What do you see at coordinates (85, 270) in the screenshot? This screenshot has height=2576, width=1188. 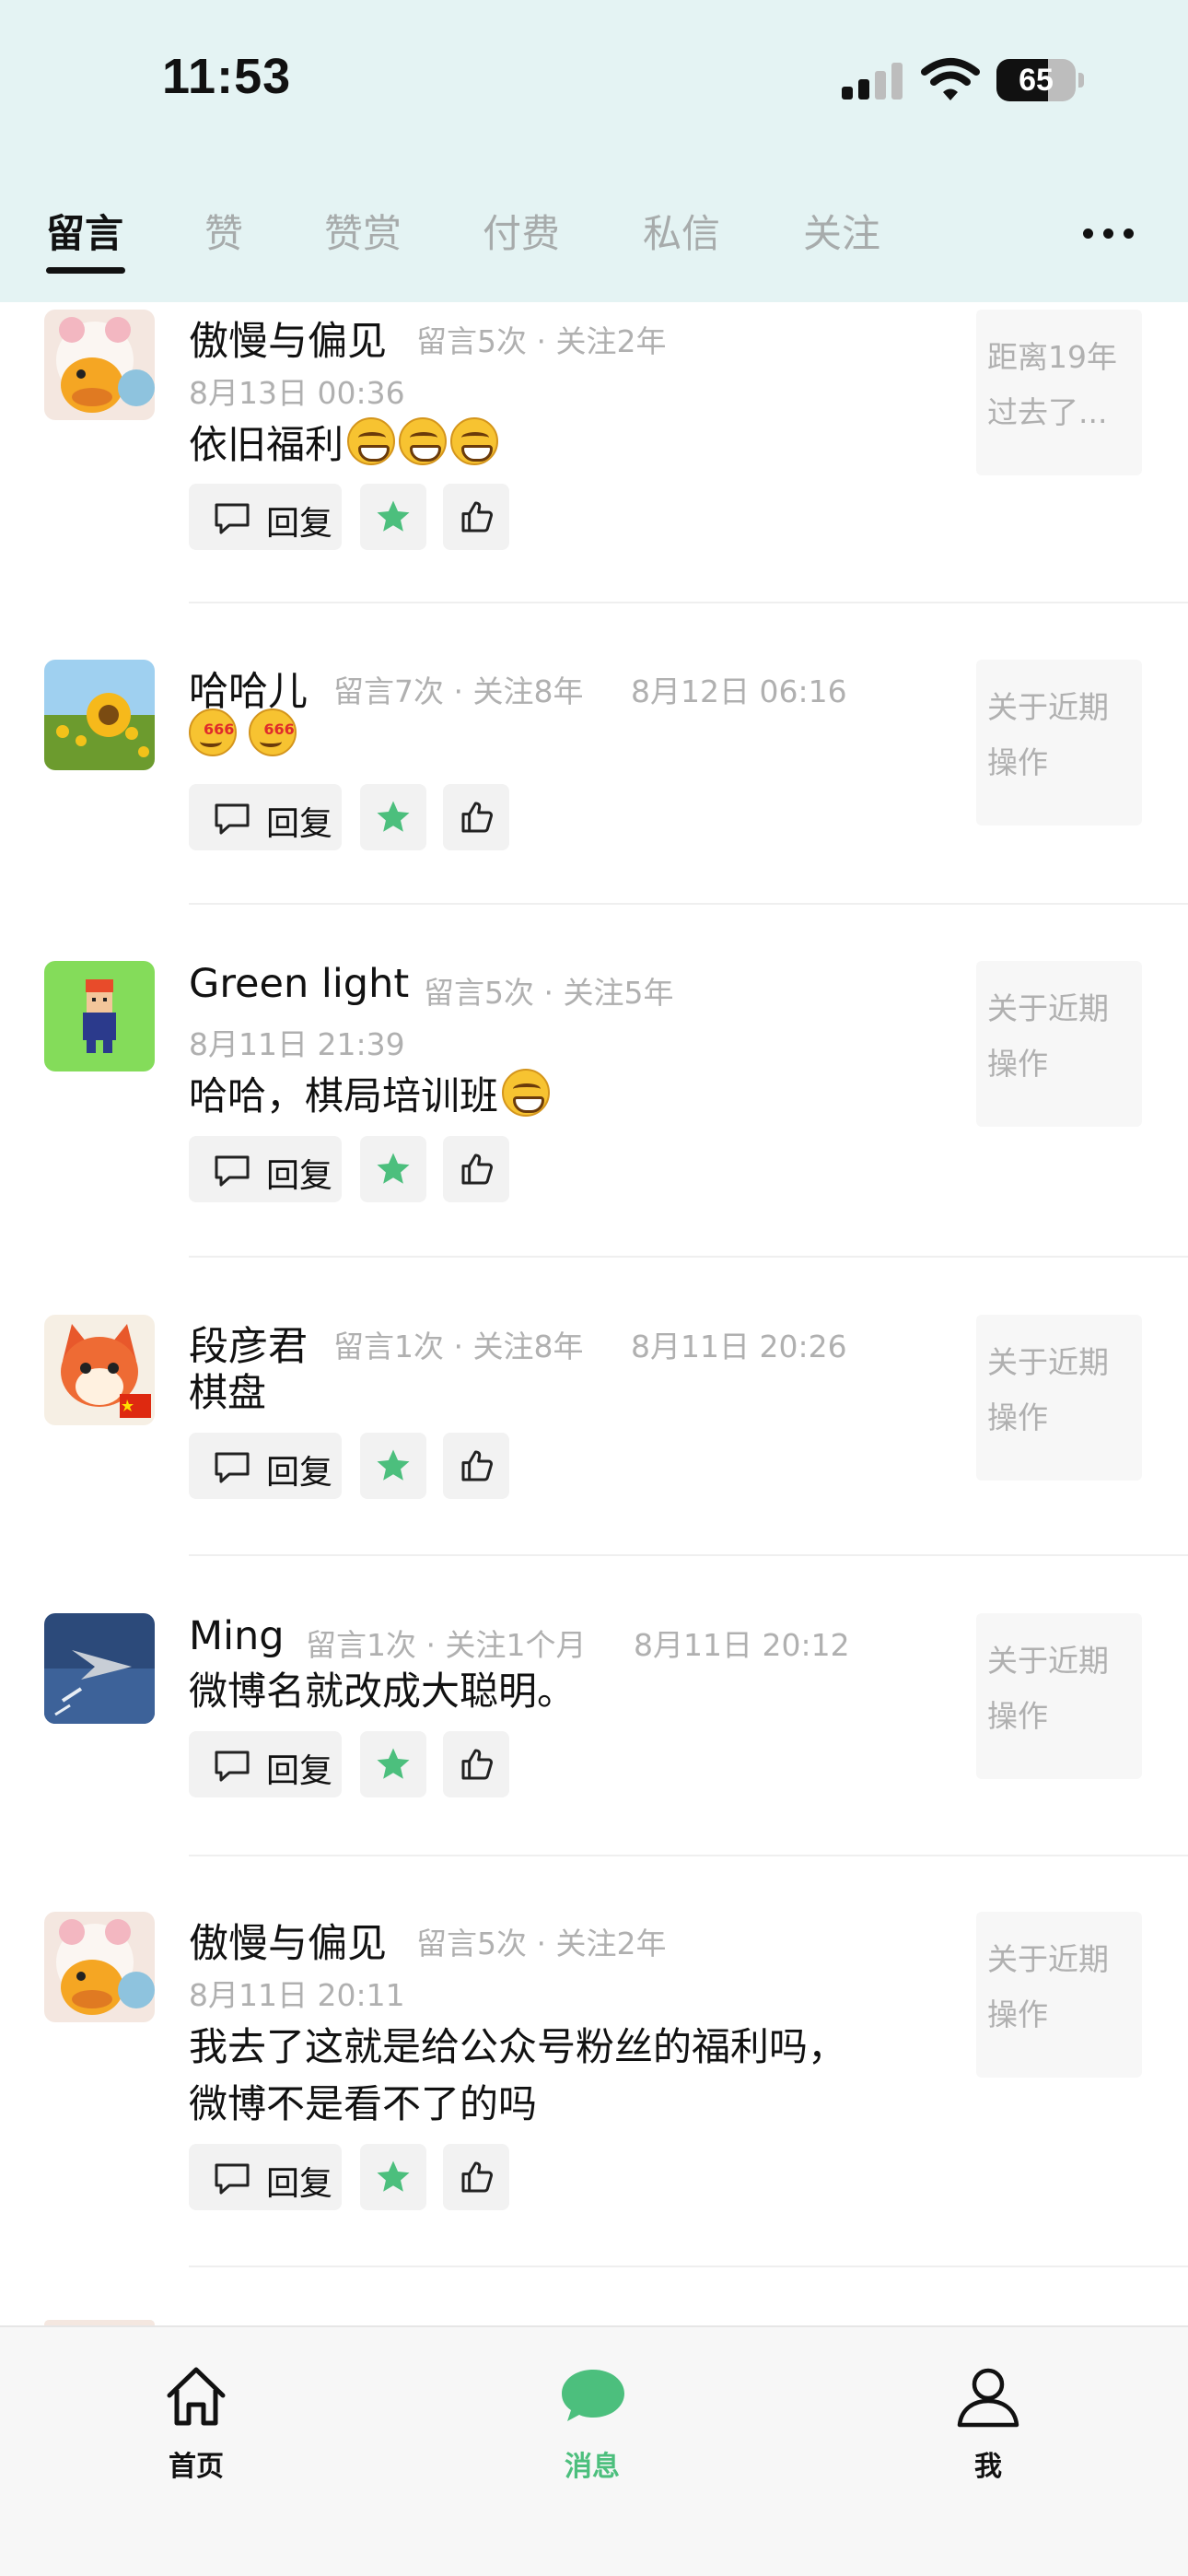 I see `active-tab-indicator` at bounding box center [85, 270].